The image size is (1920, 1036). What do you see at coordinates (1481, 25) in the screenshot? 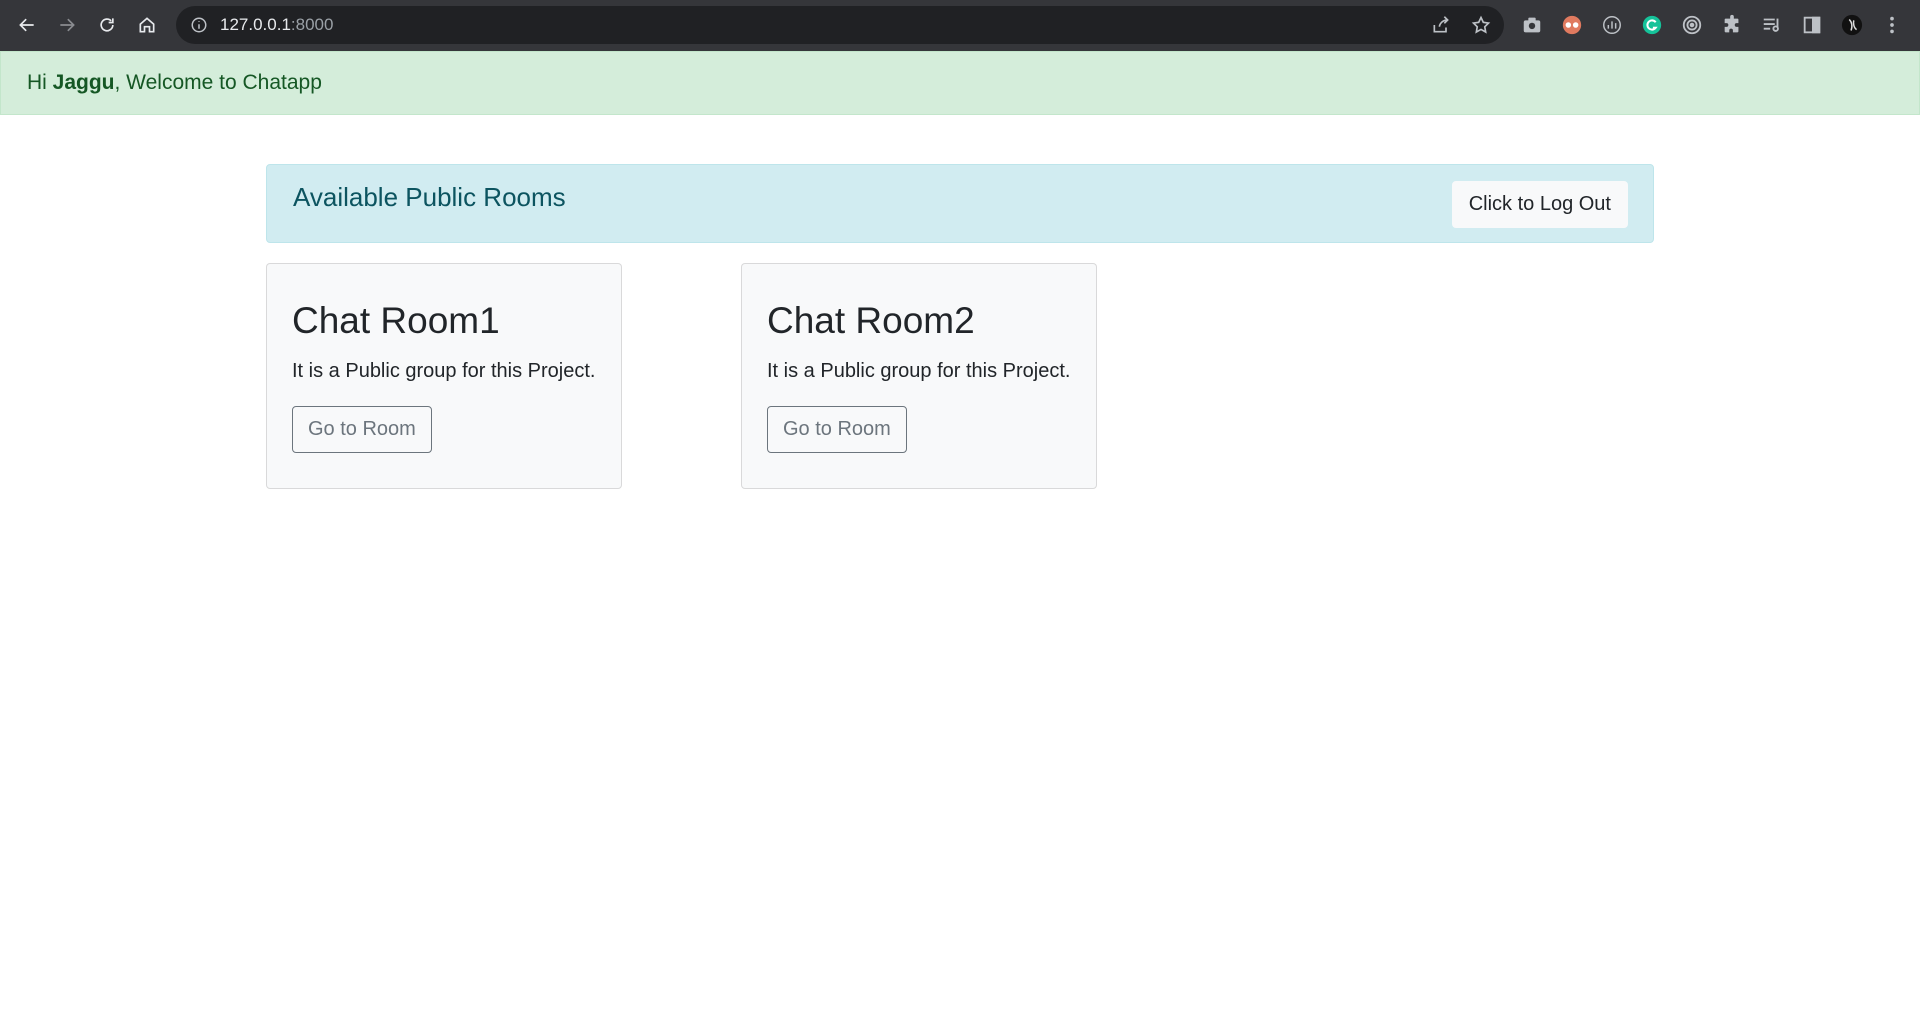
I see `bookmark-star-icon` at bounding box center [1481, 25].